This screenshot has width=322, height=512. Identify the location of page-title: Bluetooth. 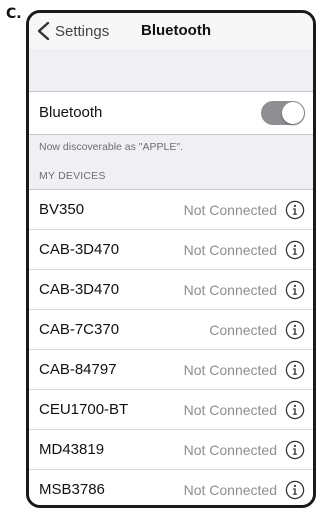
(176, 30).